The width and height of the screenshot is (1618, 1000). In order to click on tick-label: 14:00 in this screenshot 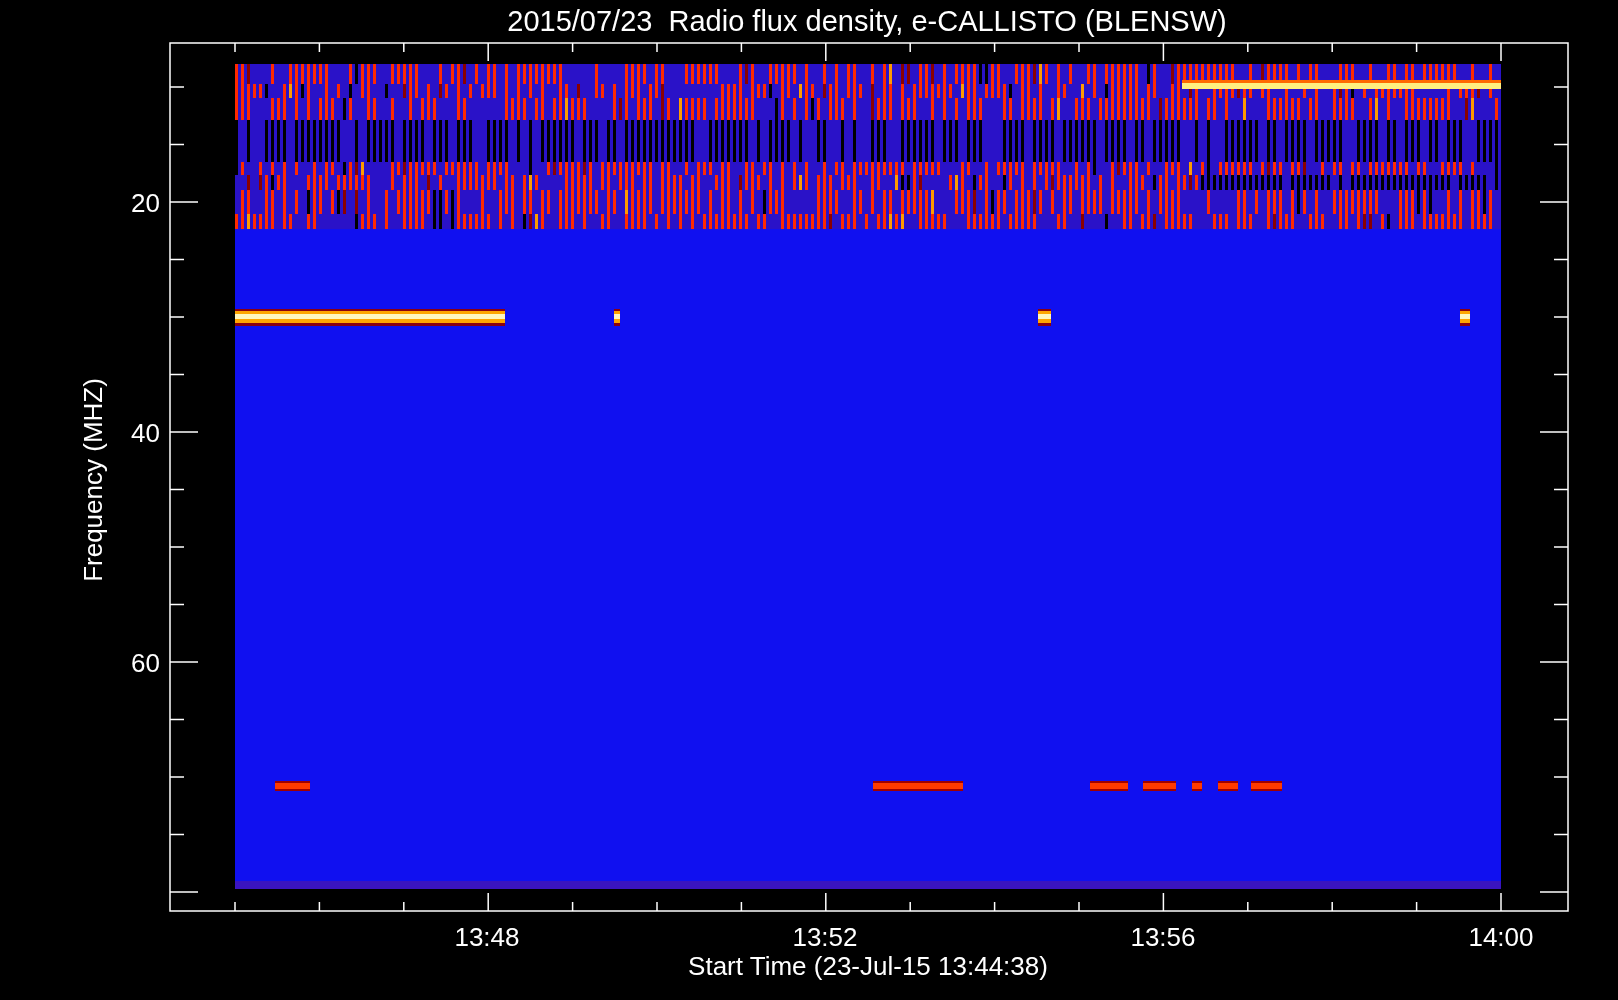, I will do `click(1501, 937)`.